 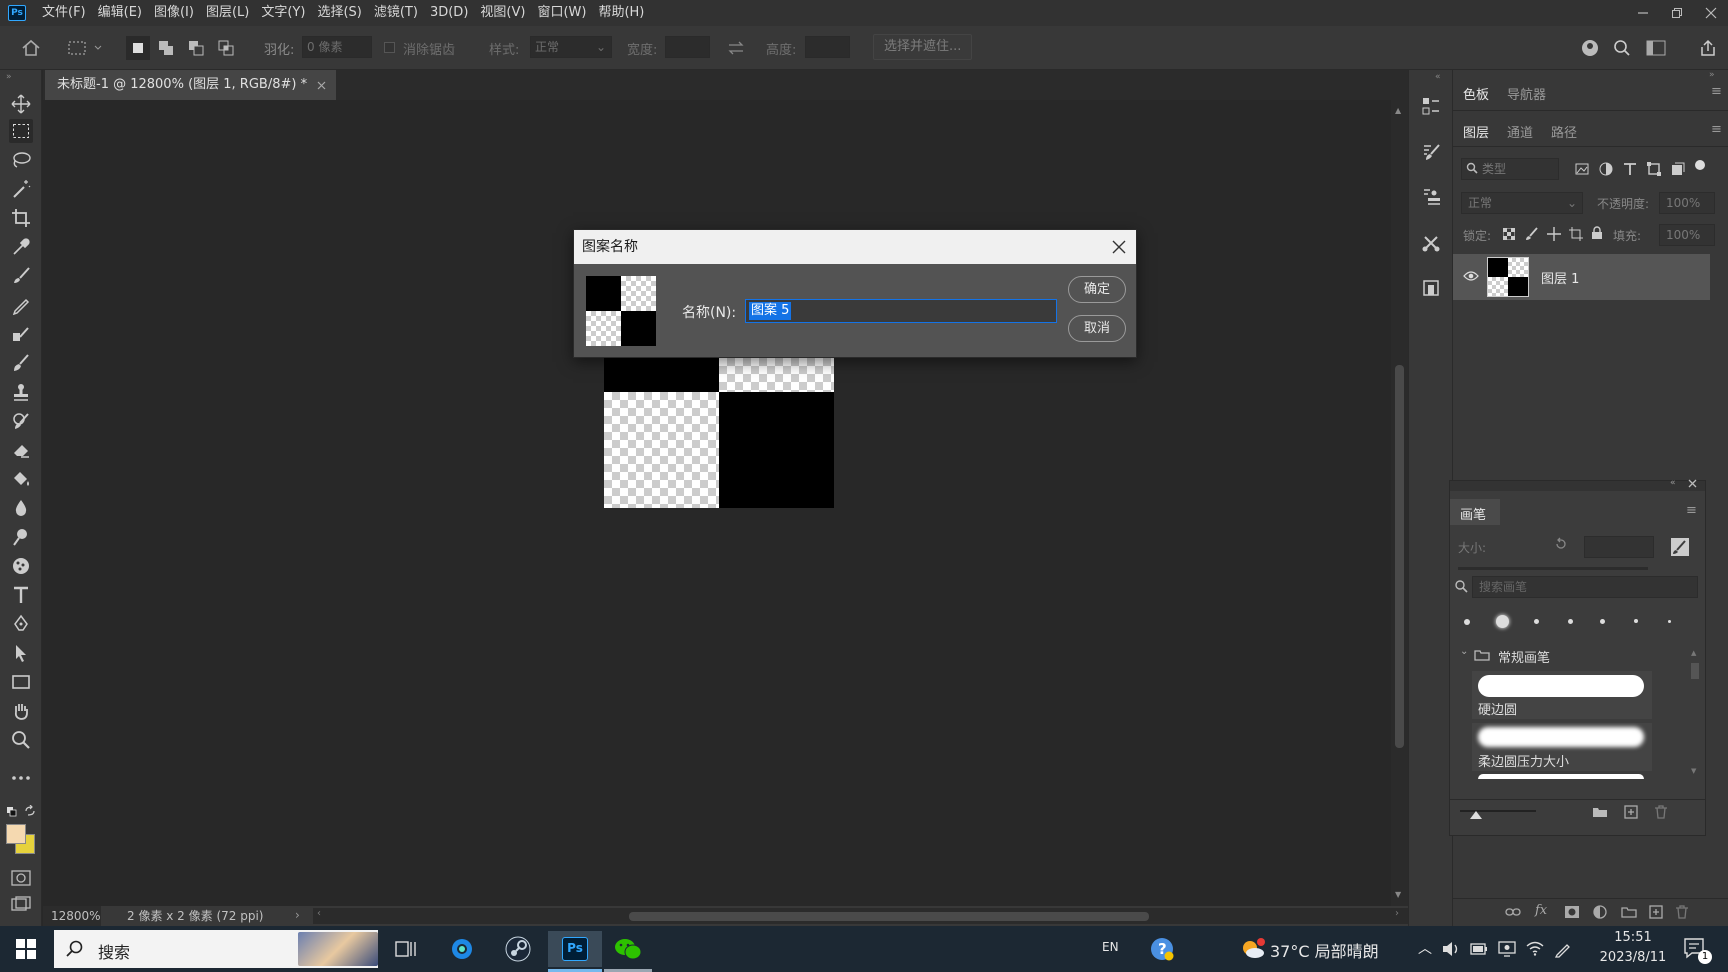 I want to click on brush-item-hard-round: 硬边圆, so click(x=1562, y=695).